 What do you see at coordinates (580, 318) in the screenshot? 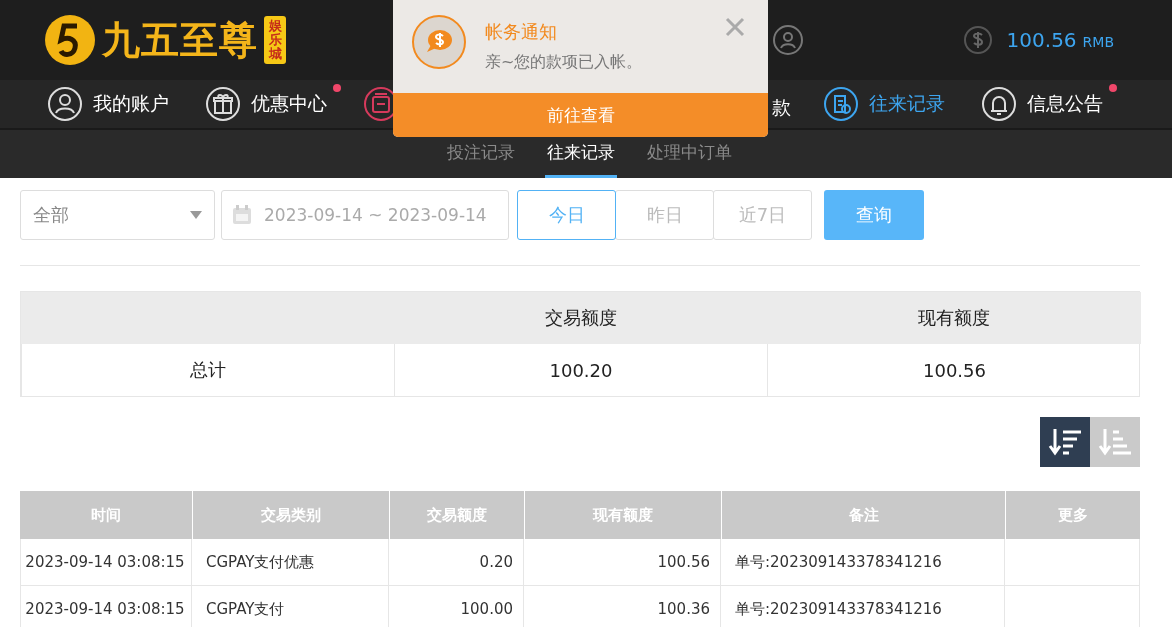
I see `column-header: 交易额度` at bounding box center [580, 318].